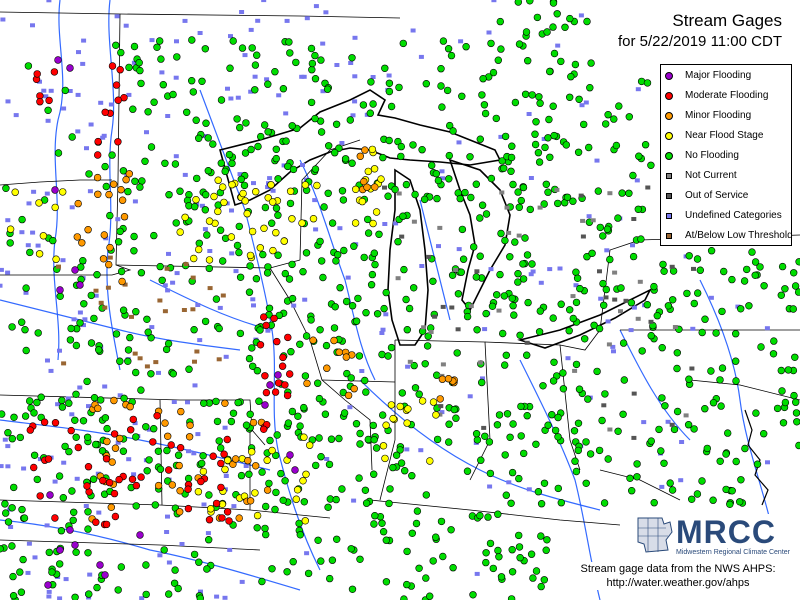  Describe the element at coordinates (669, 236) in the screenshot. I see `low-threshold-square-icon` at that location.